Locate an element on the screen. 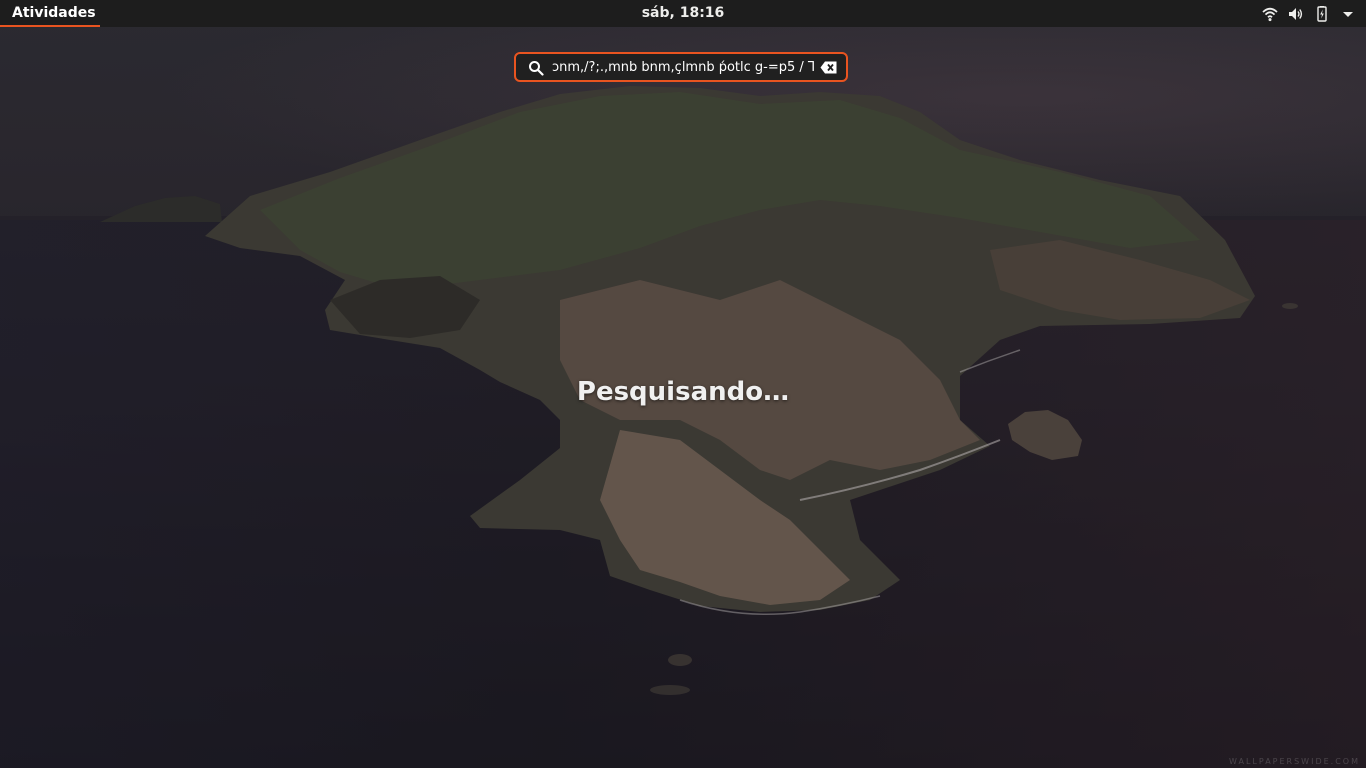  search-input-value: ɔnm,/?;.,mnb bnm,çlmnb ṕotlc g-=p5 / Ꞁ is located at coordinates (684, 67).